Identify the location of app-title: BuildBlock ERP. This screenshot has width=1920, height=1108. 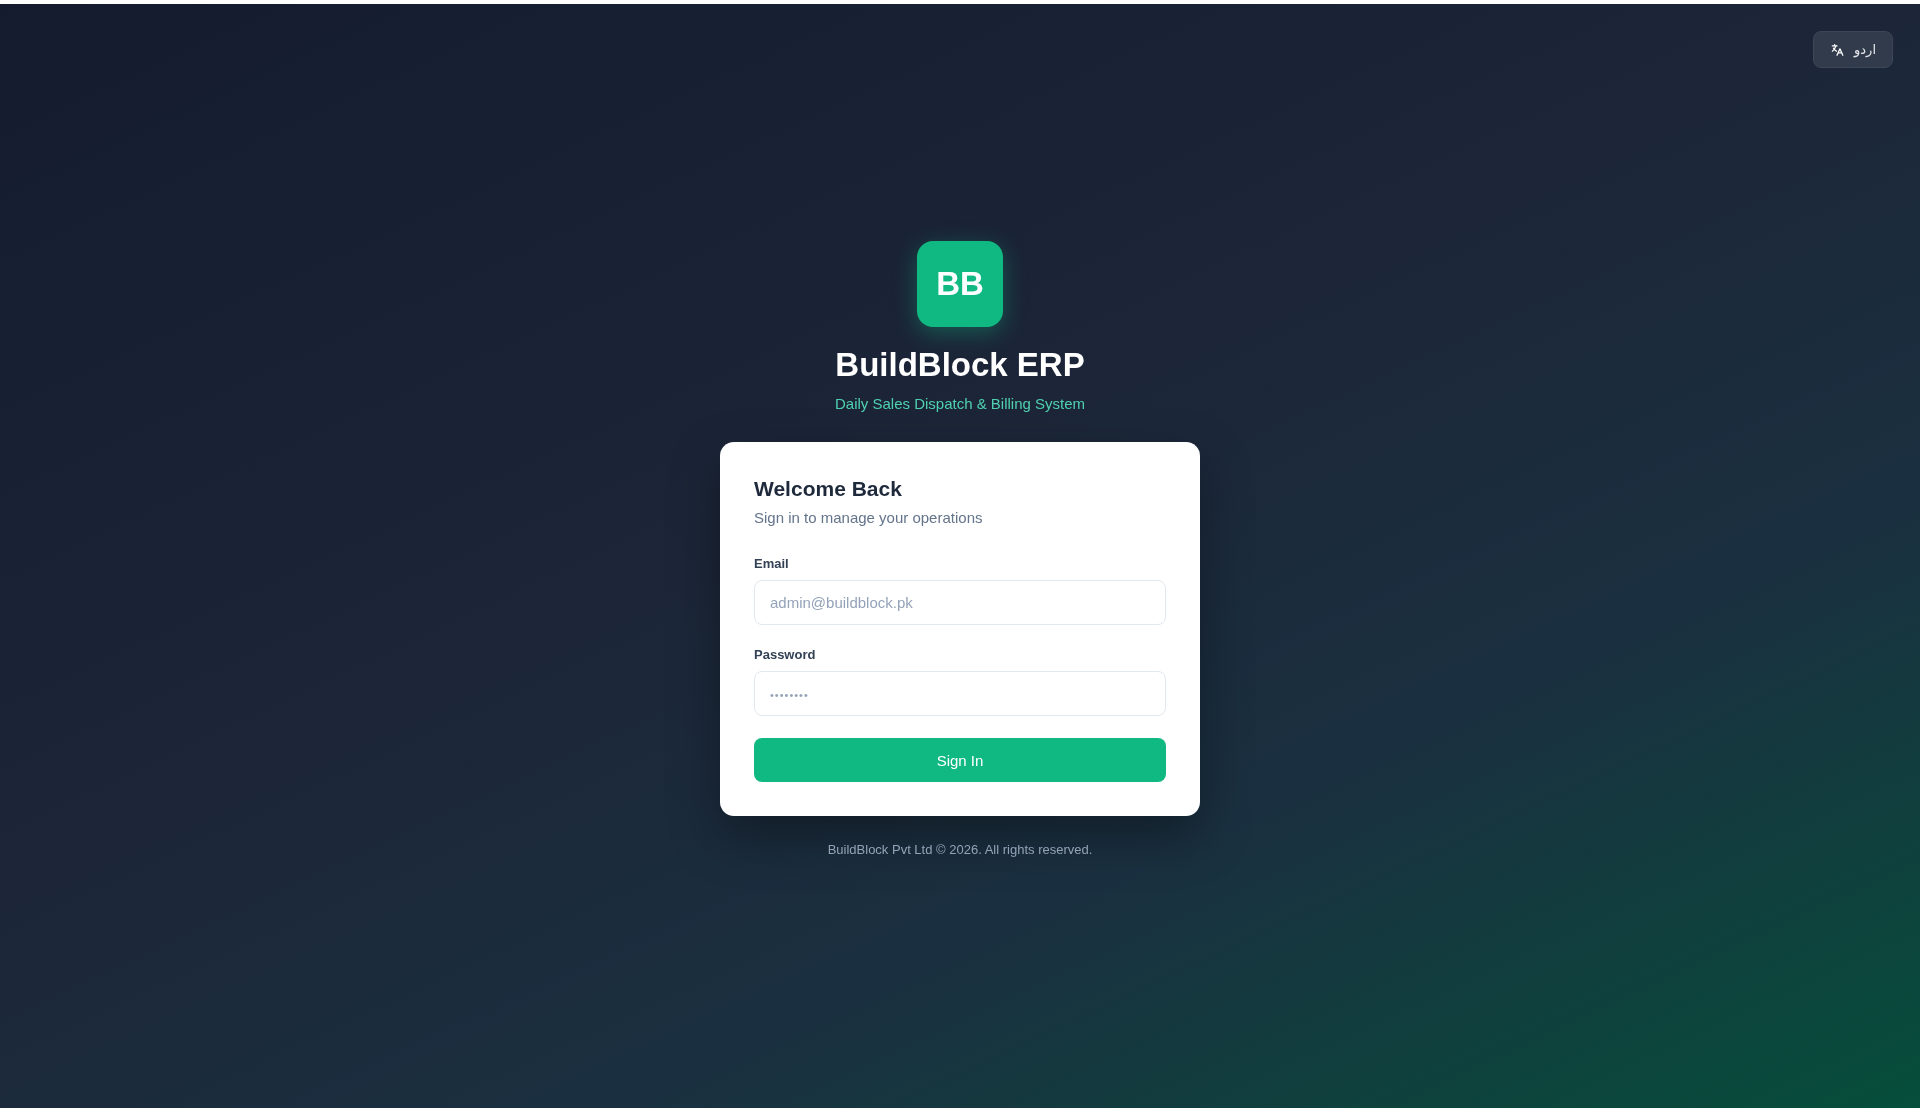
(960, 365).